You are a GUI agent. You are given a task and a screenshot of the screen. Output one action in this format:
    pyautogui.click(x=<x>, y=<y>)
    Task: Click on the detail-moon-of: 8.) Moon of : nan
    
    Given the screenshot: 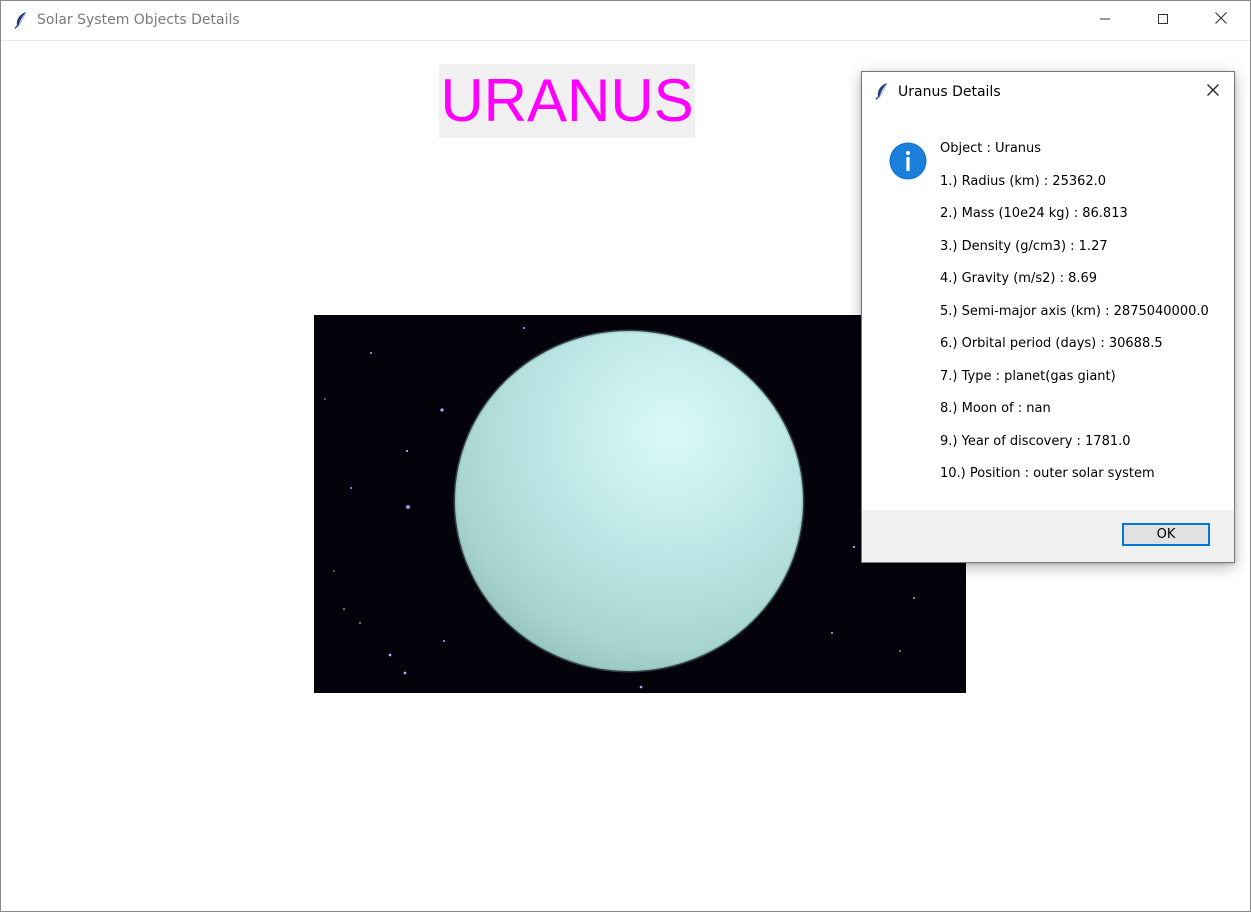 What is the action you would take?
    pyautogui.click(x=995, y=408)
    